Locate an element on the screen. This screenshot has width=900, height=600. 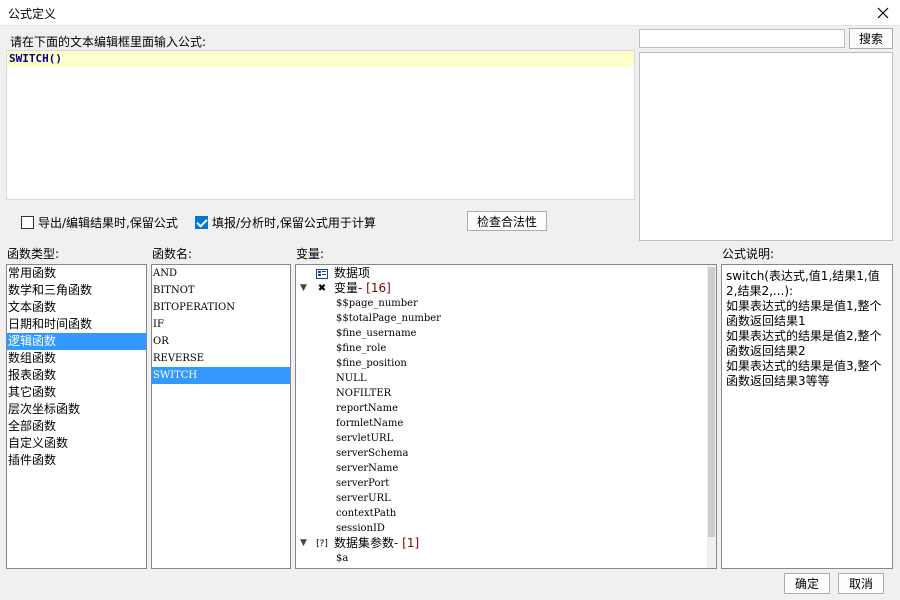
variable-item: $fine_username is located at coordinates (506, 333).